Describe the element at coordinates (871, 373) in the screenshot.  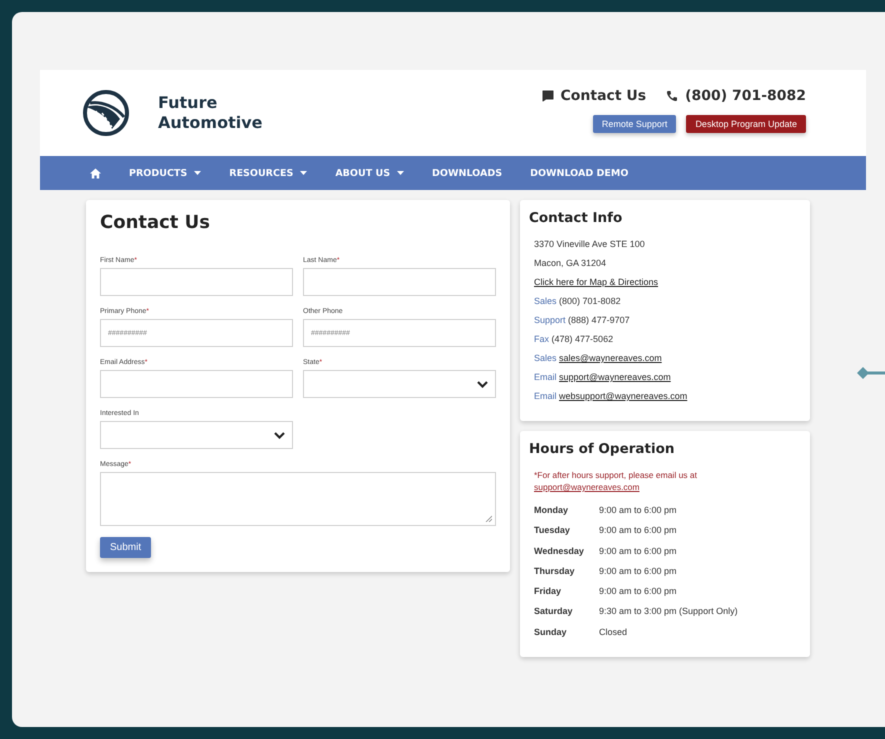
I see `diamond-marker-icon` at that location.